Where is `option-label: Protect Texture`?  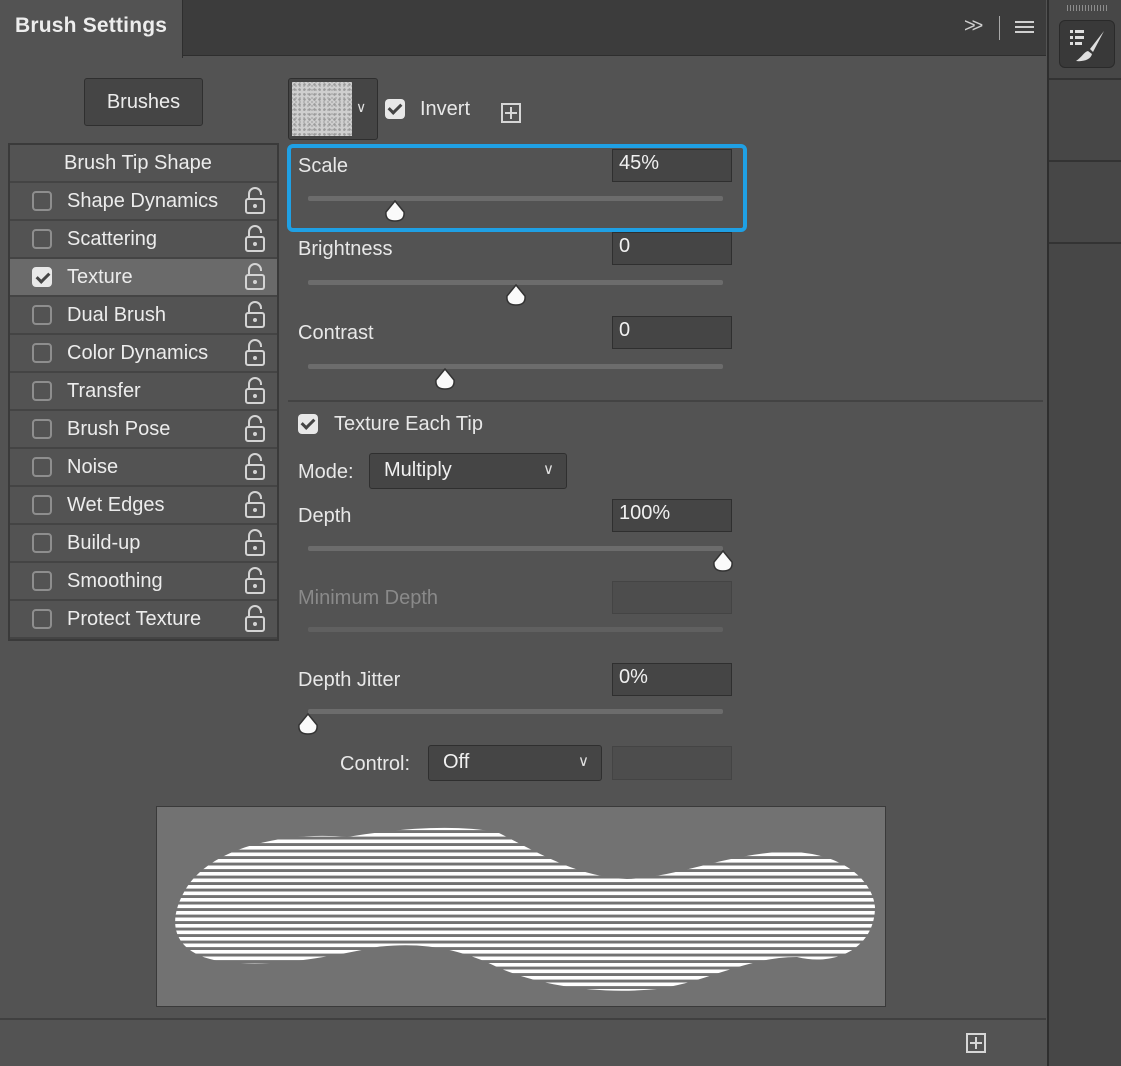 option-label: Protect Texture is located at coordinates (134, 619).